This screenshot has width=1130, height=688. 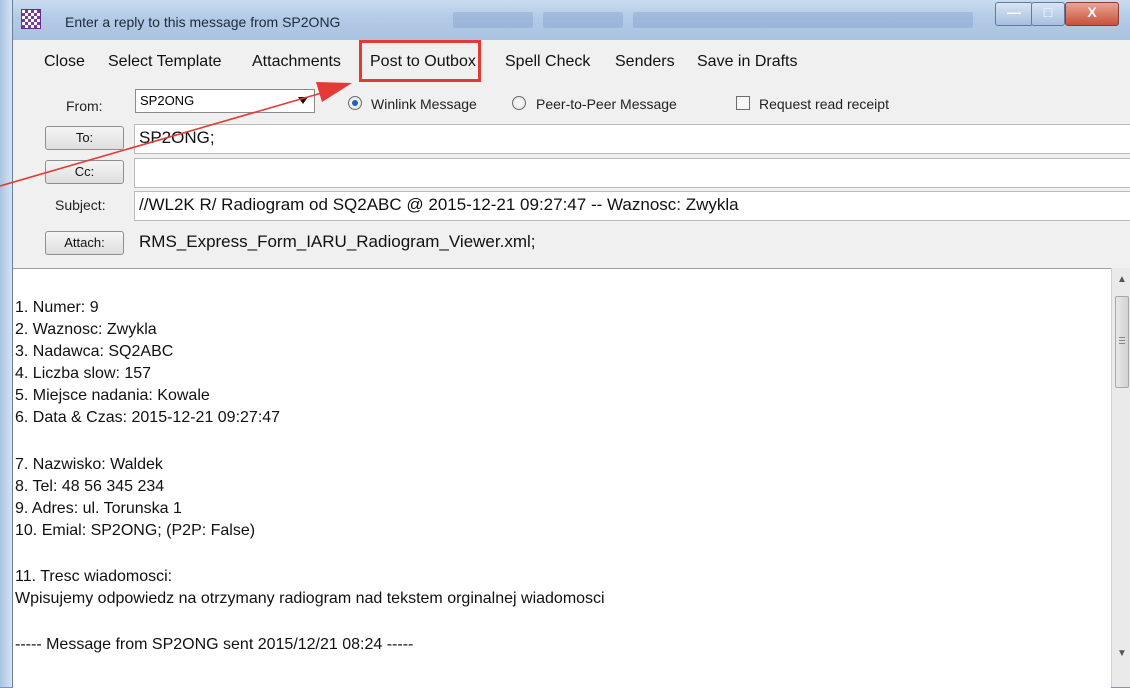 I want to click on winlink-label: Winlink Message, so click(x=424, y=104).